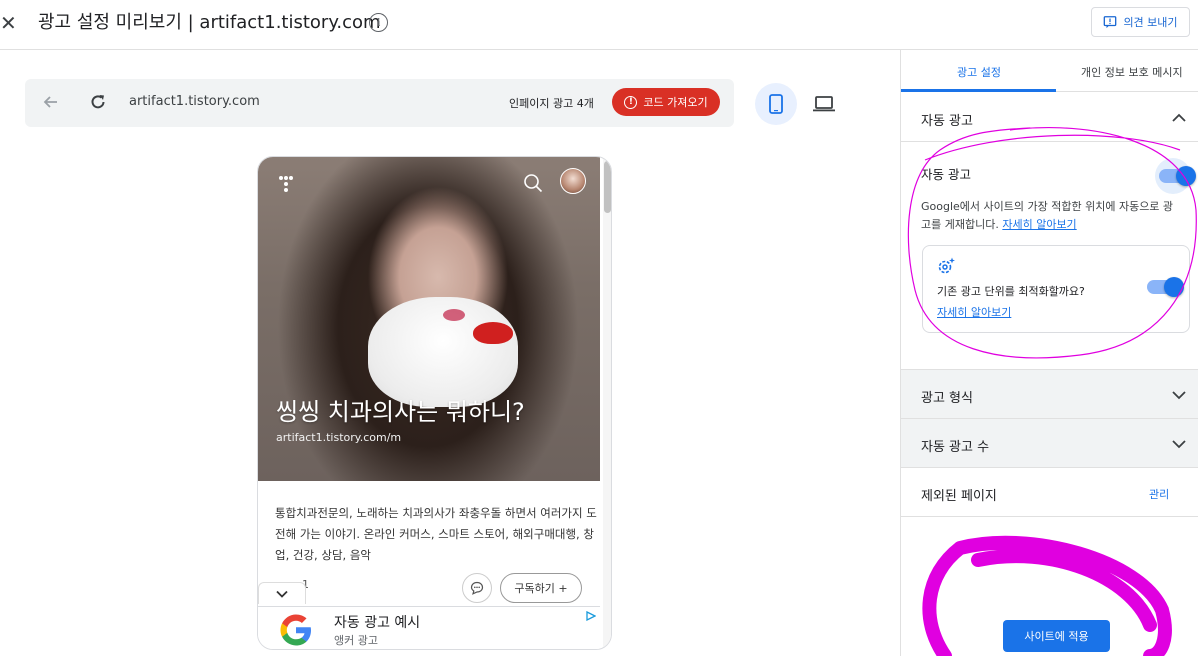 The image size is (1198, 656). Describe the element at coordinates (1110, 22) in the screenshot. I see `feedback-icon` at that location.